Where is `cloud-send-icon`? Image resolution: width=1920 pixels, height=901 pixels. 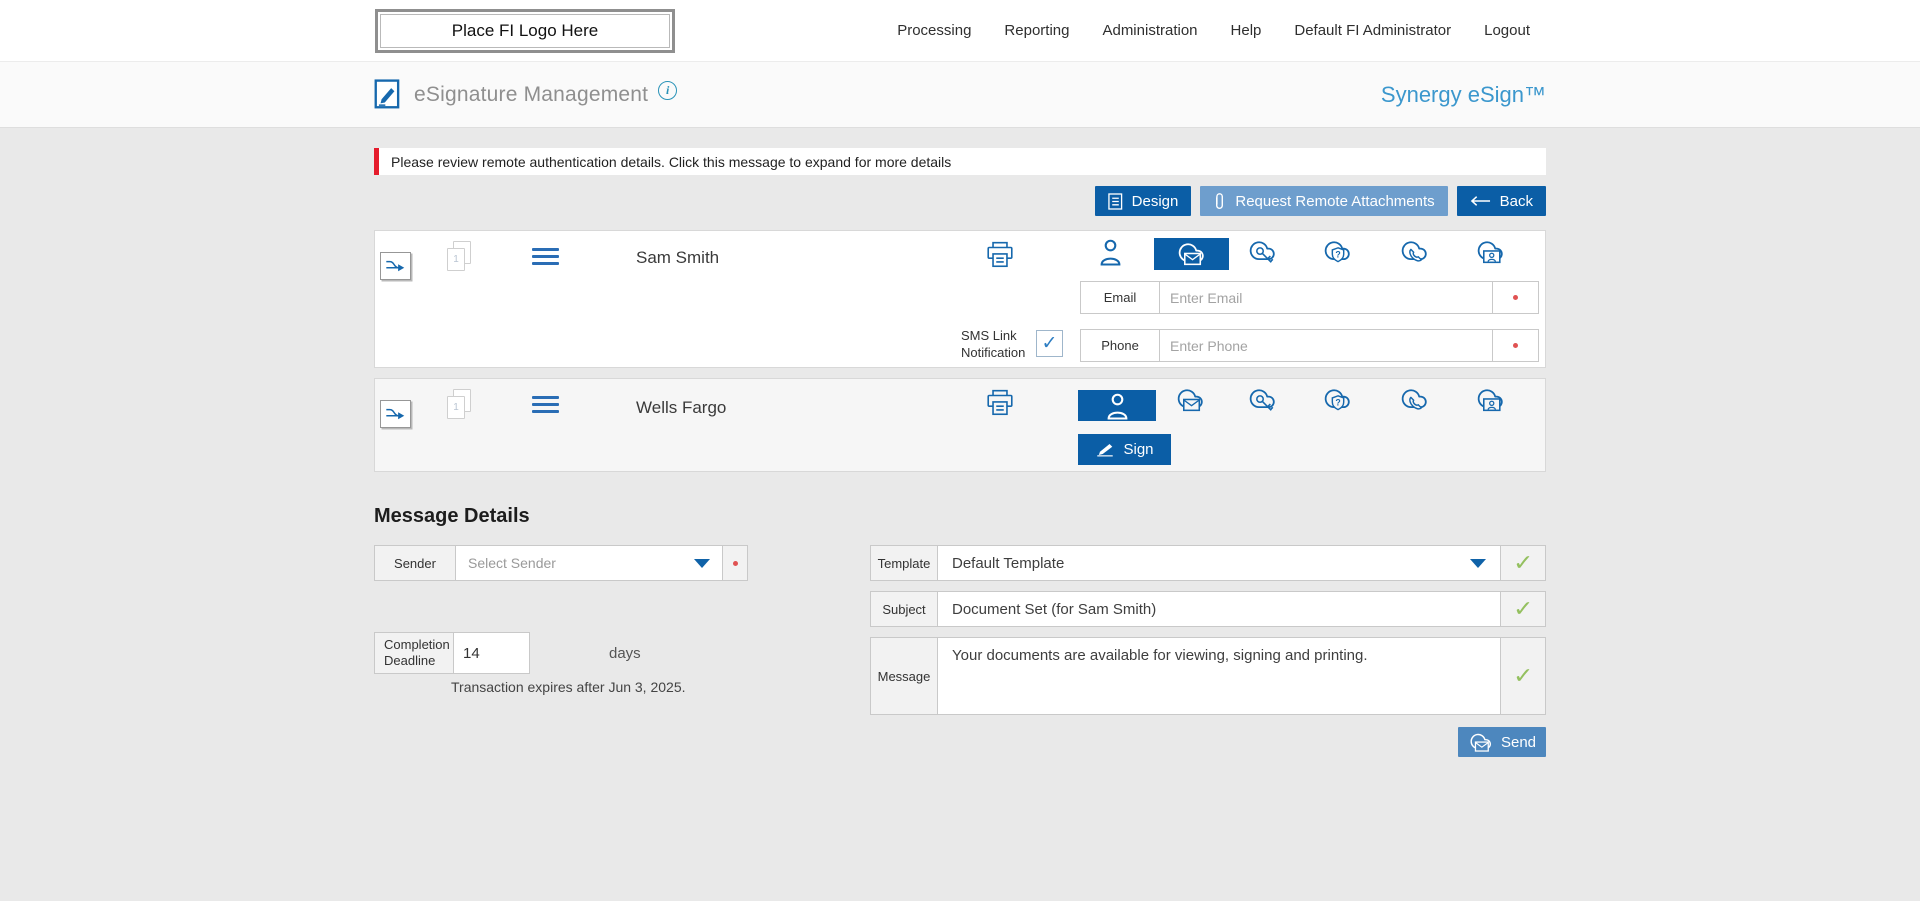
cloud-send-icon is located at coordinates (1481, 742).